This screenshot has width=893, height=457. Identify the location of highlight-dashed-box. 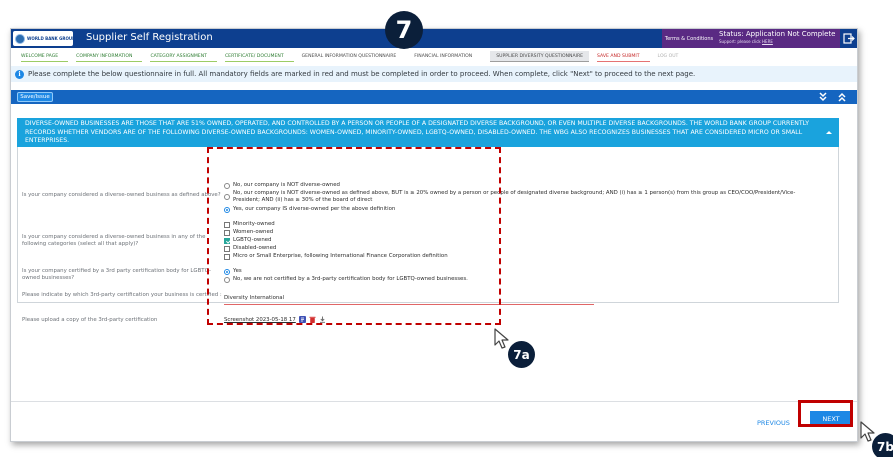
(354, 236).